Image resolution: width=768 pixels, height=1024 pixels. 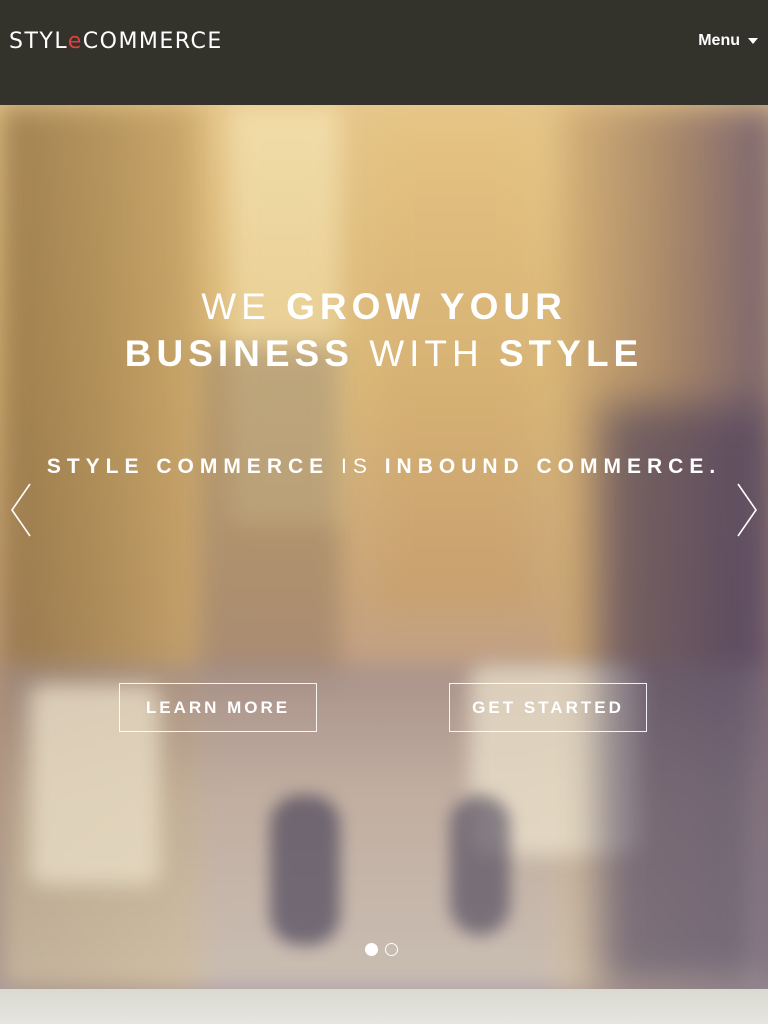 I want to click on headline-grow-your: GROW YOUR, so click(x=426, y=306).